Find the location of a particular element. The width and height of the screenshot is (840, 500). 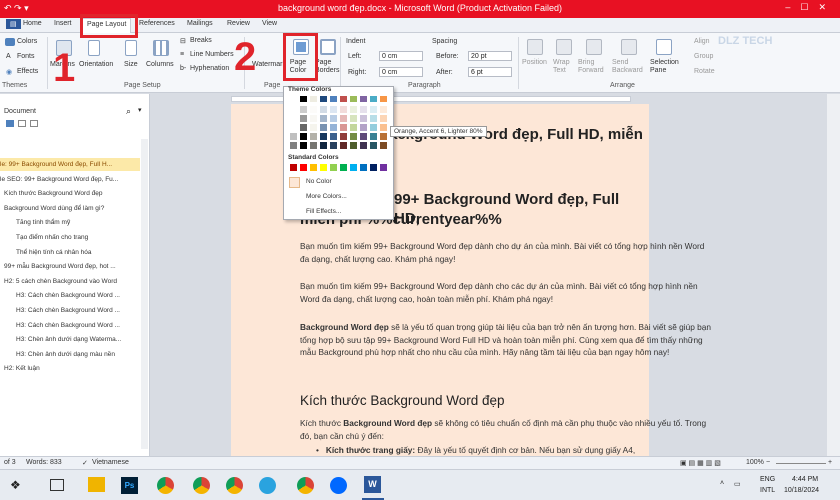

vertical-scrollbar is located at coordinates (833, 275).